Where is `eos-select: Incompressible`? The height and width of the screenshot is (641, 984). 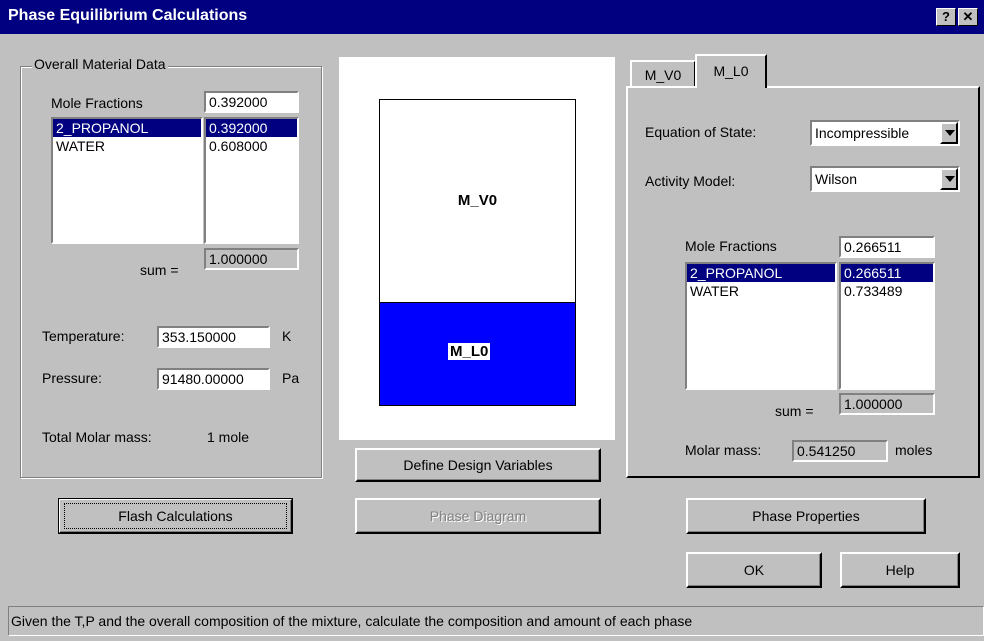 eos-select: Incompressible is located at coordinates (885, 133).